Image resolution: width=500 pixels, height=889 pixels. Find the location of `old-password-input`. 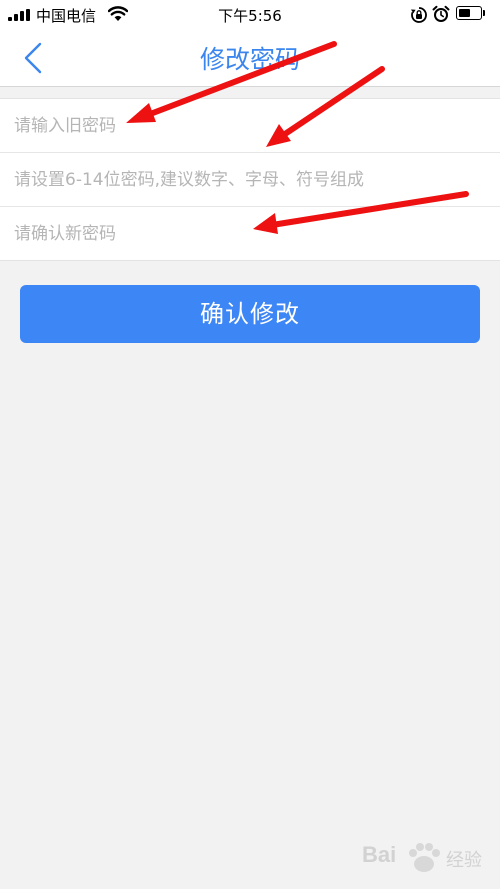

old-password-input is located at coordinates (249, 125).